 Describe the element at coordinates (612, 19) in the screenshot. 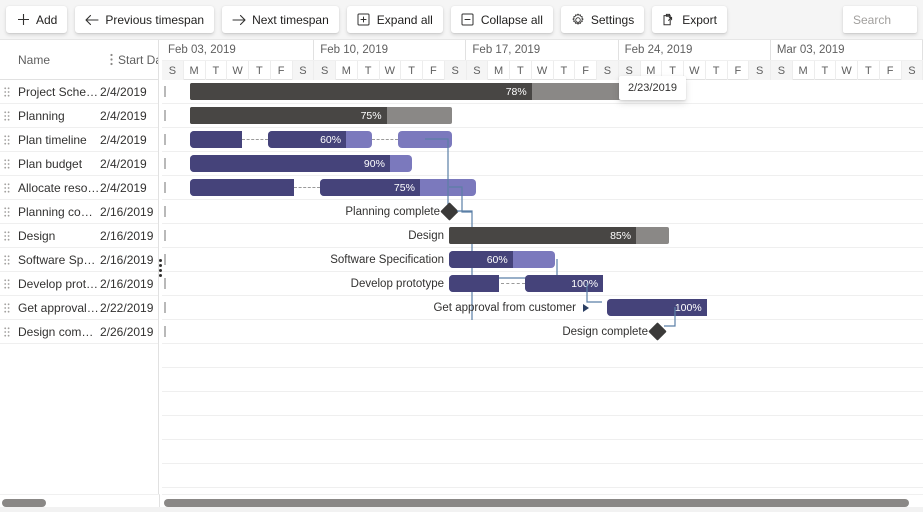

I see `settings-label: Settings` at that location.